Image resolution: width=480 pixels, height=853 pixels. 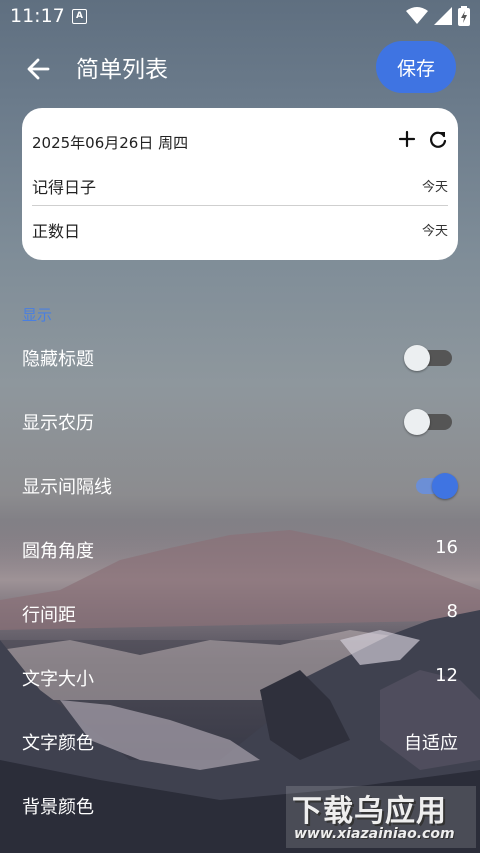 I want to click on setting-label: 文字颜色, so click(x=58, y=743).